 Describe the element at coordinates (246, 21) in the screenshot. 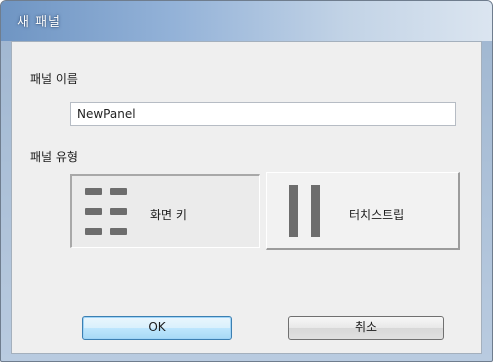

I see `title-bar: 새 패널` at that location.